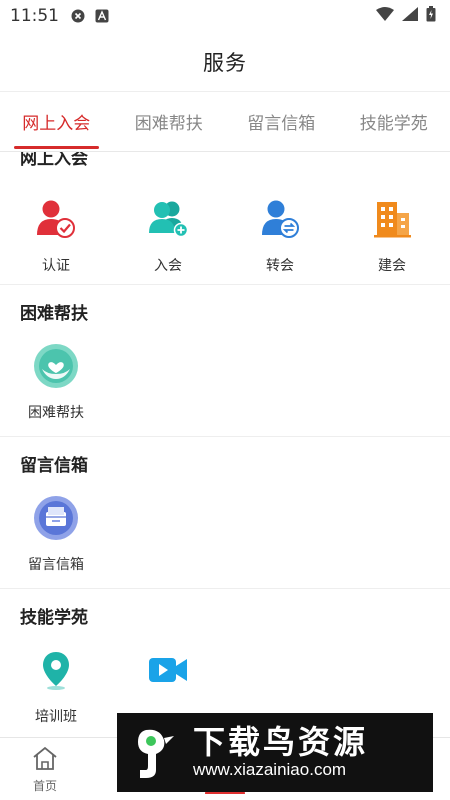  I want to click on page-title: 服务, so click(225, 62).